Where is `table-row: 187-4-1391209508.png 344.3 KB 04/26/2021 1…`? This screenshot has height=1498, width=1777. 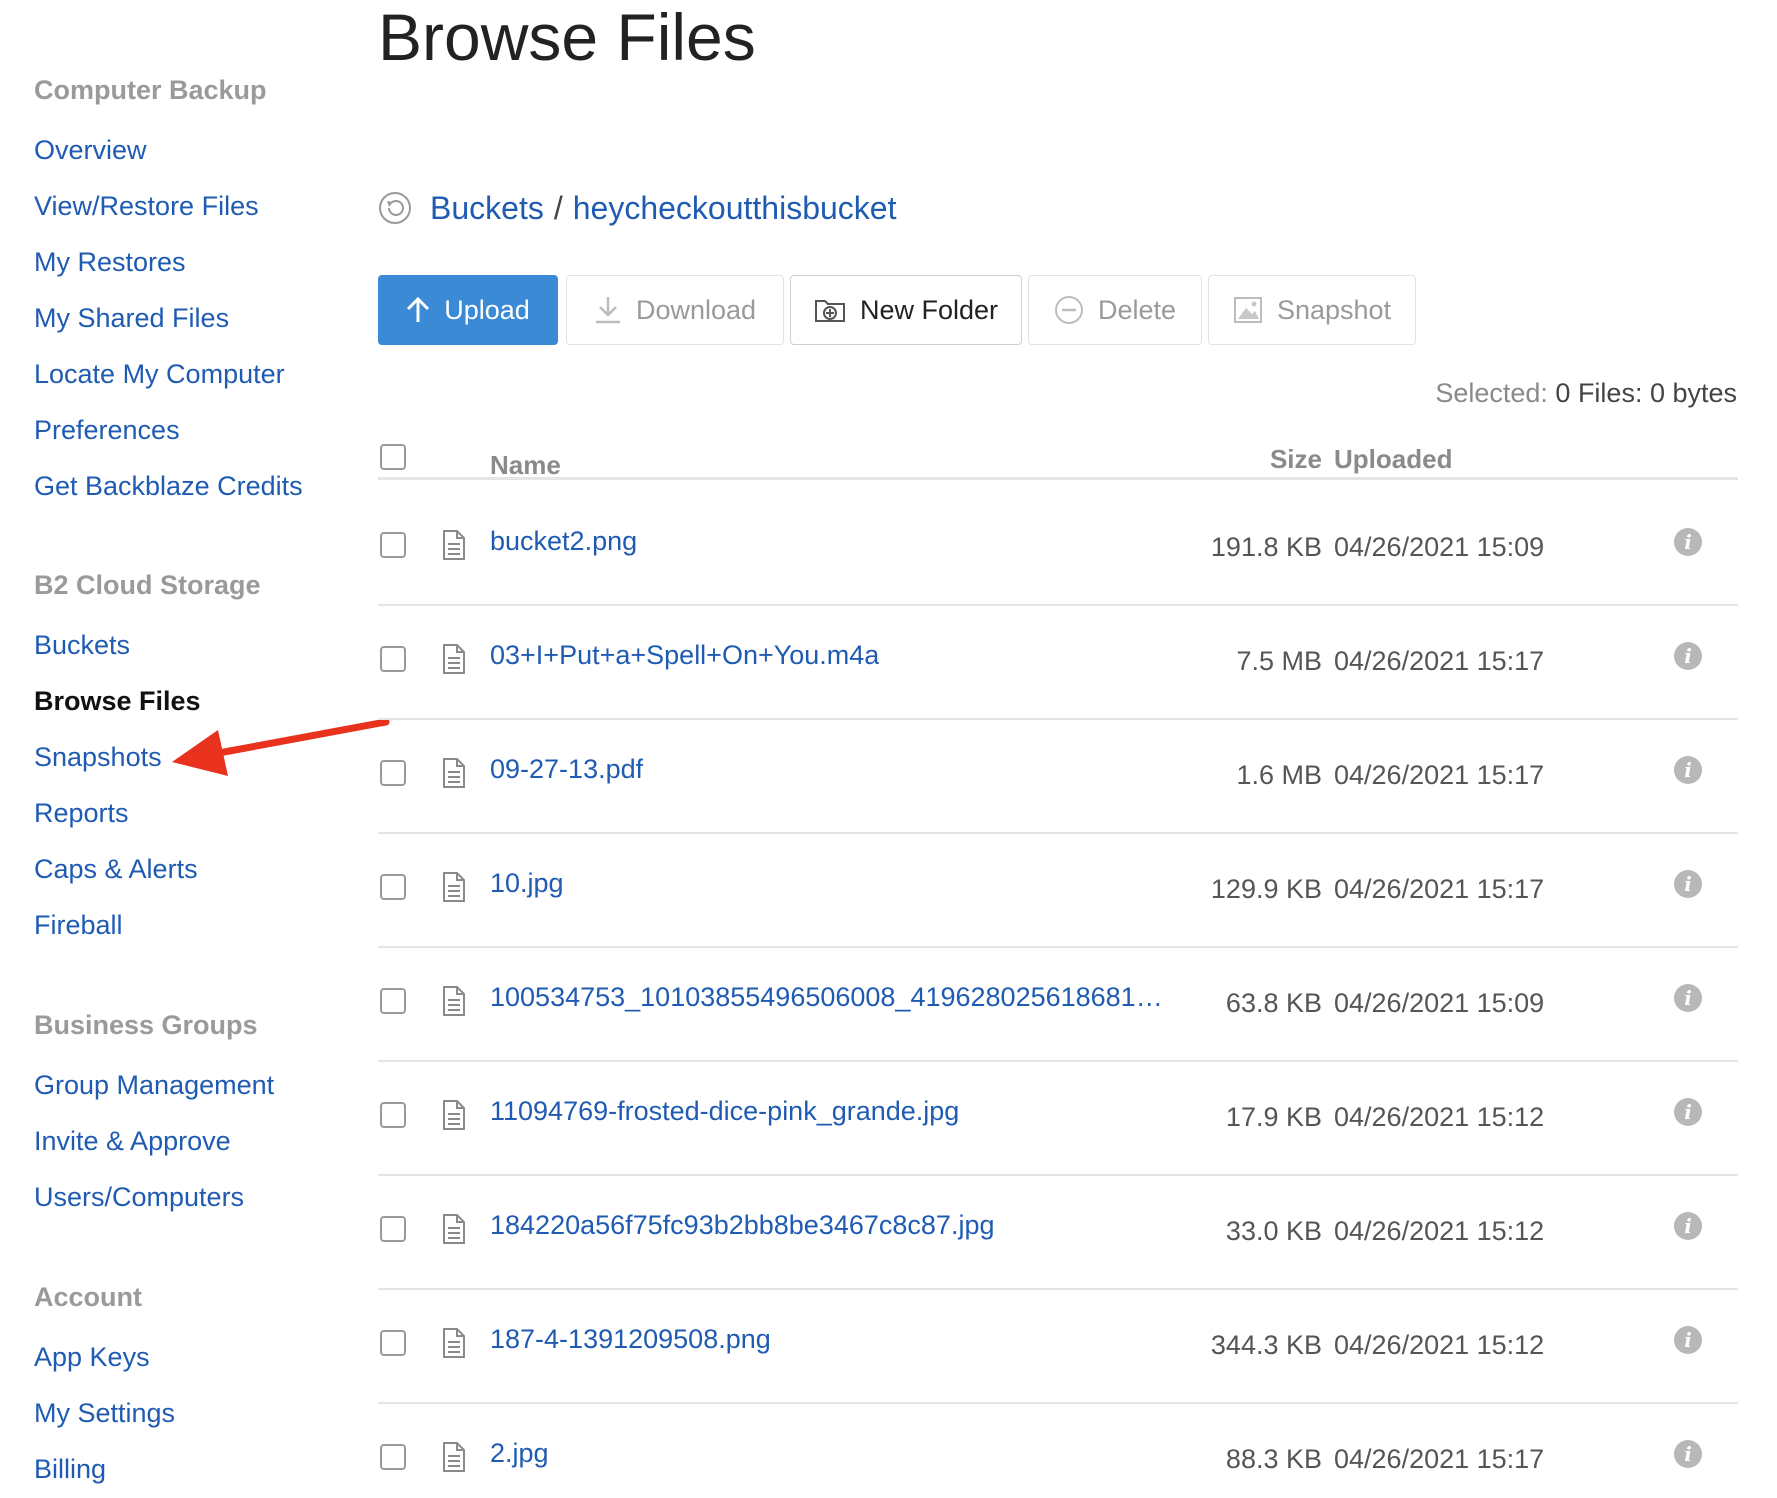
table-row: 187-4-1391209508.png 344.3 KB 04/26/2021 1… is located at coordinates (1058, 1347).